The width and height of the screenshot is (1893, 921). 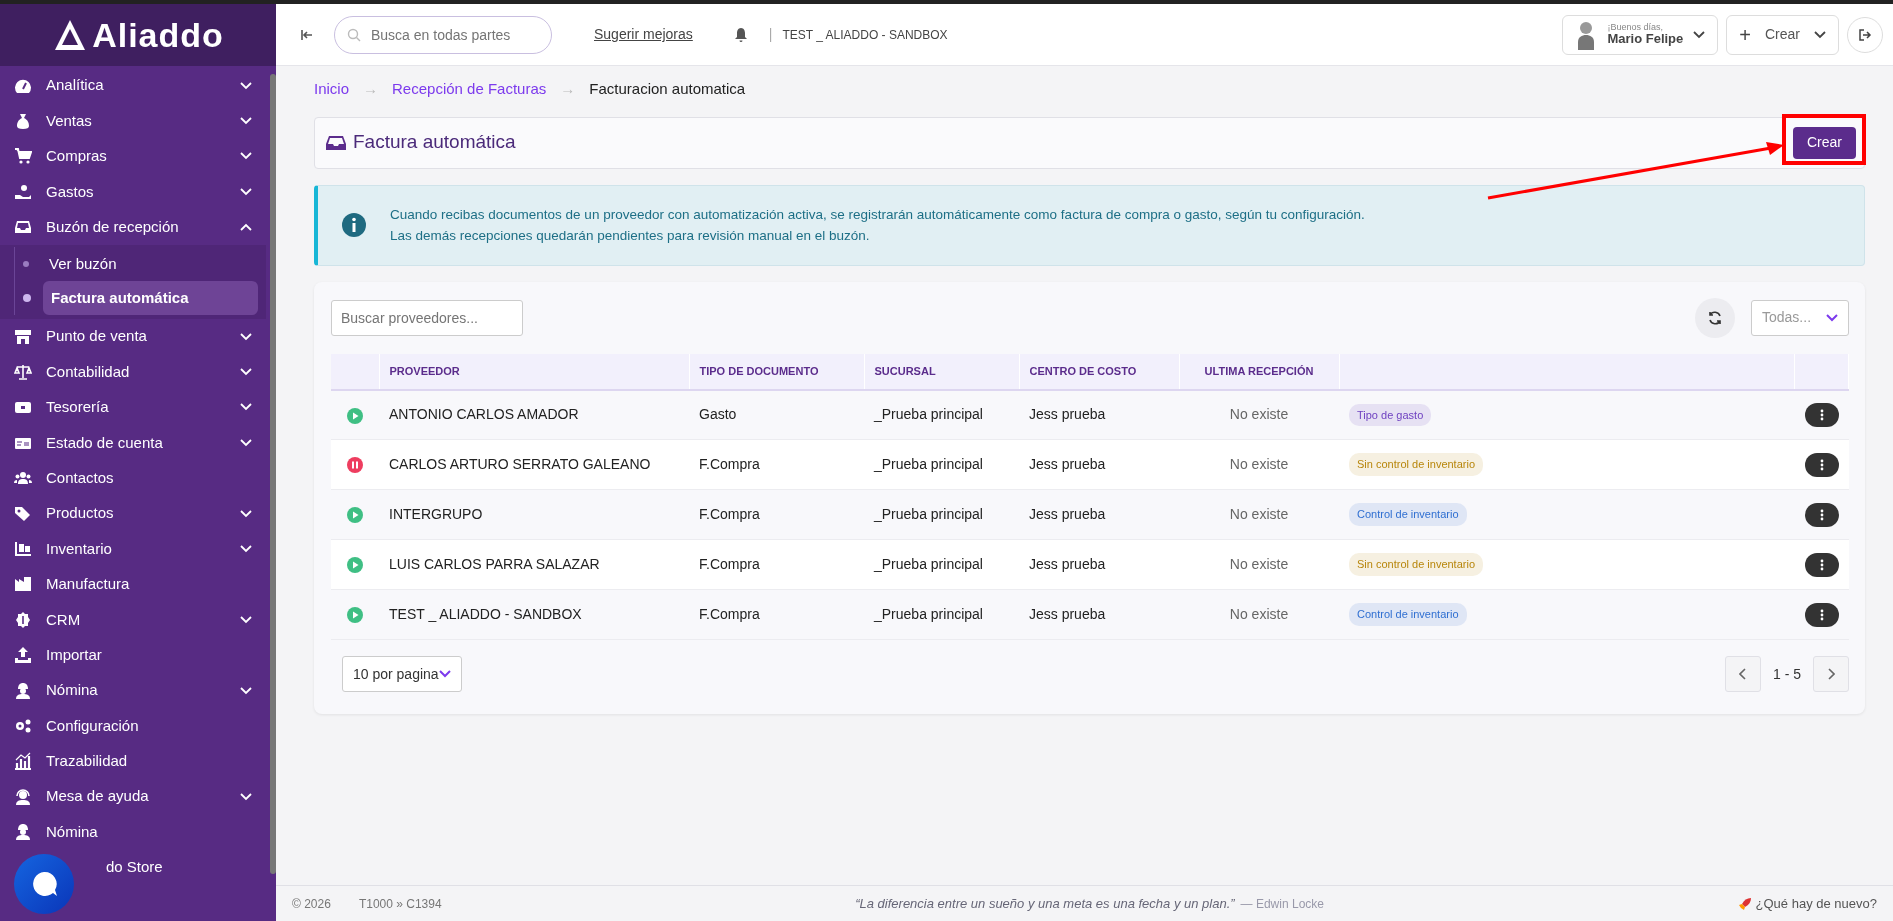 What do you see at coordinates (355, 465) in the screenshot?
I see `pause-icon` at bounding box center [355, 465].